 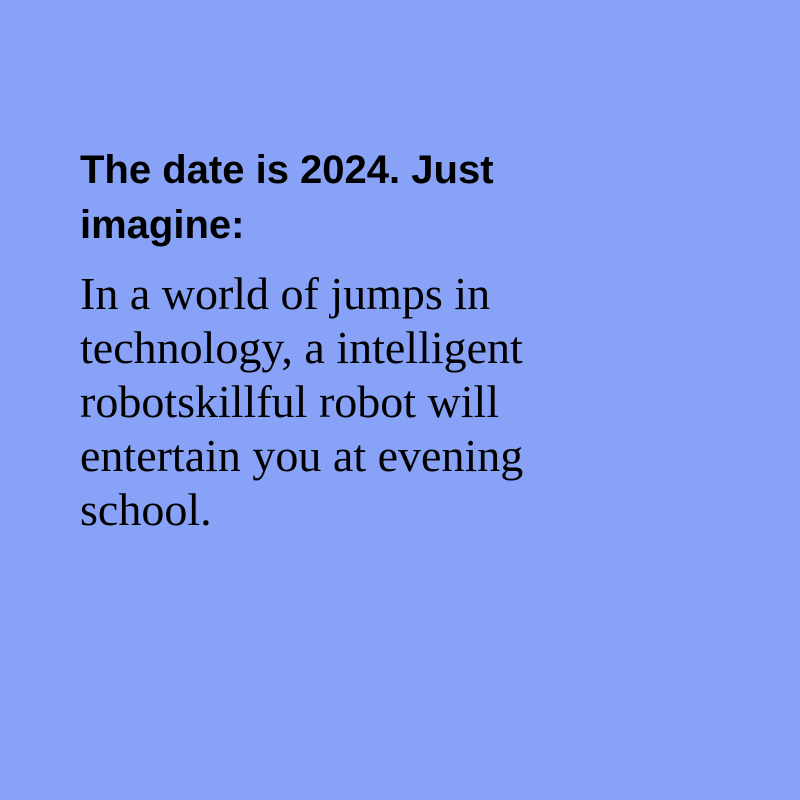 What do you see at coordinates (287, 197) in the screenshot?
I see `heading-text: The date is 2024. Just imagine:` at bounding box center [287, 197].